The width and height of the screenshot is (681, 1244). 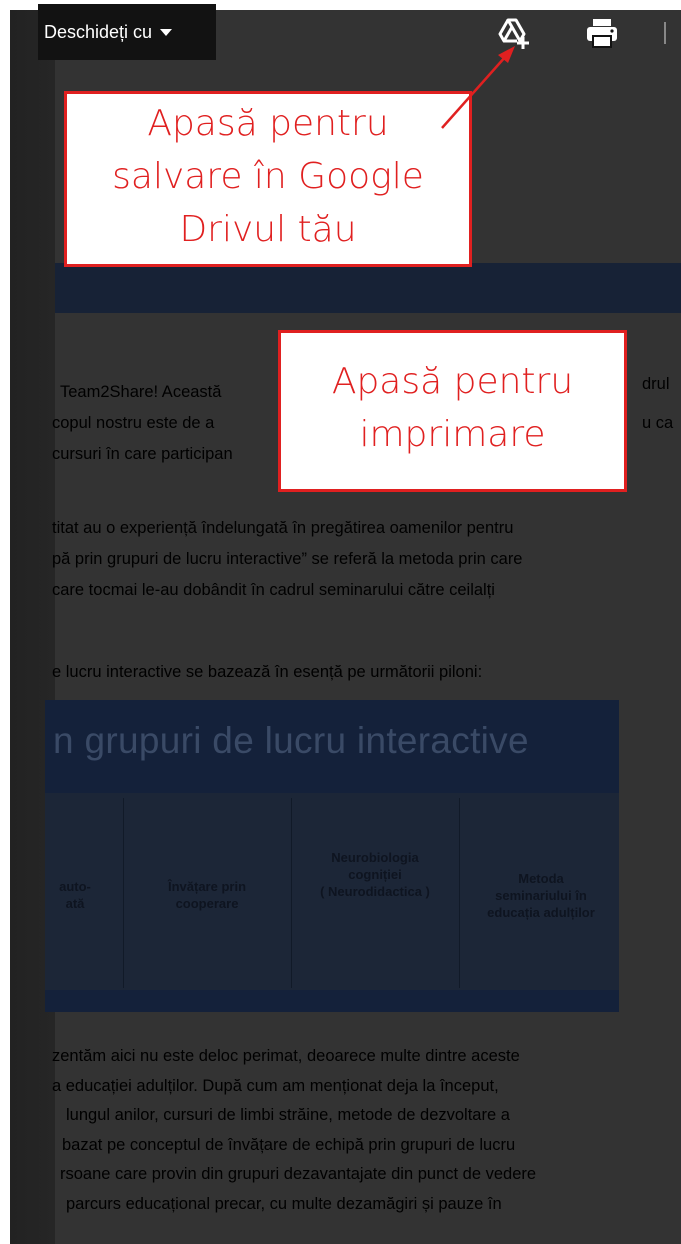 I want to click on para1-line1: Team2Share! Această, so click(x=141, y=392).